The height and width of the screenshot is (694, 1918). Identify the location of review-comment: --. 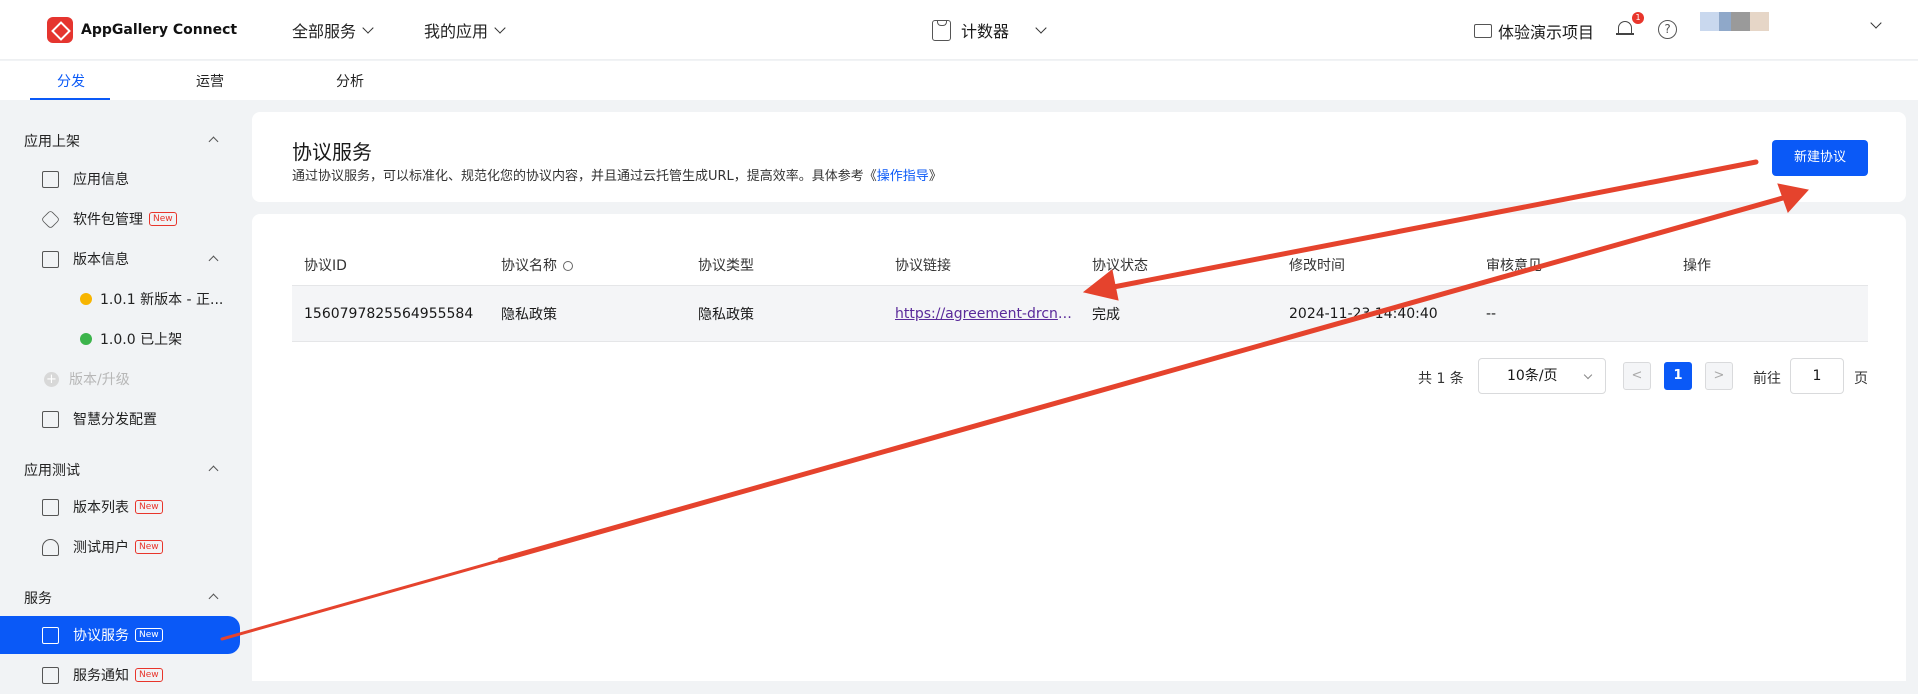
(1491, 313).